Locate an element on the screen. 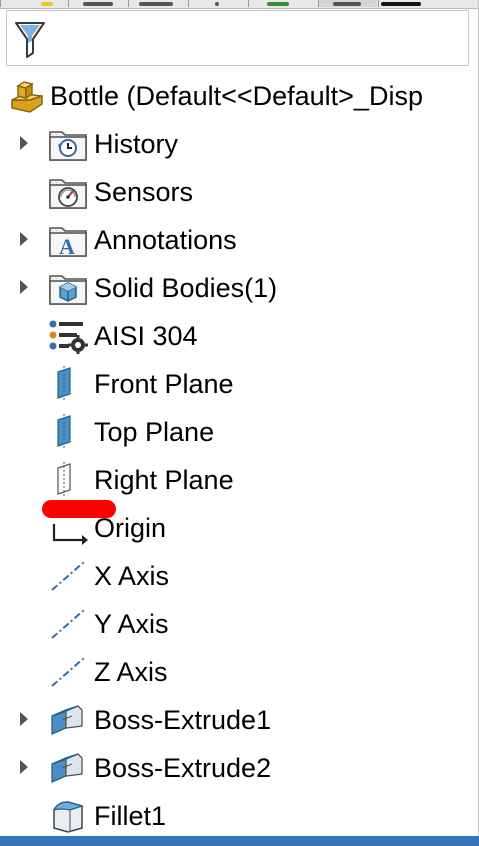  tree-item-label: Solid Bodies(1) is located at coordinates (186, 288).